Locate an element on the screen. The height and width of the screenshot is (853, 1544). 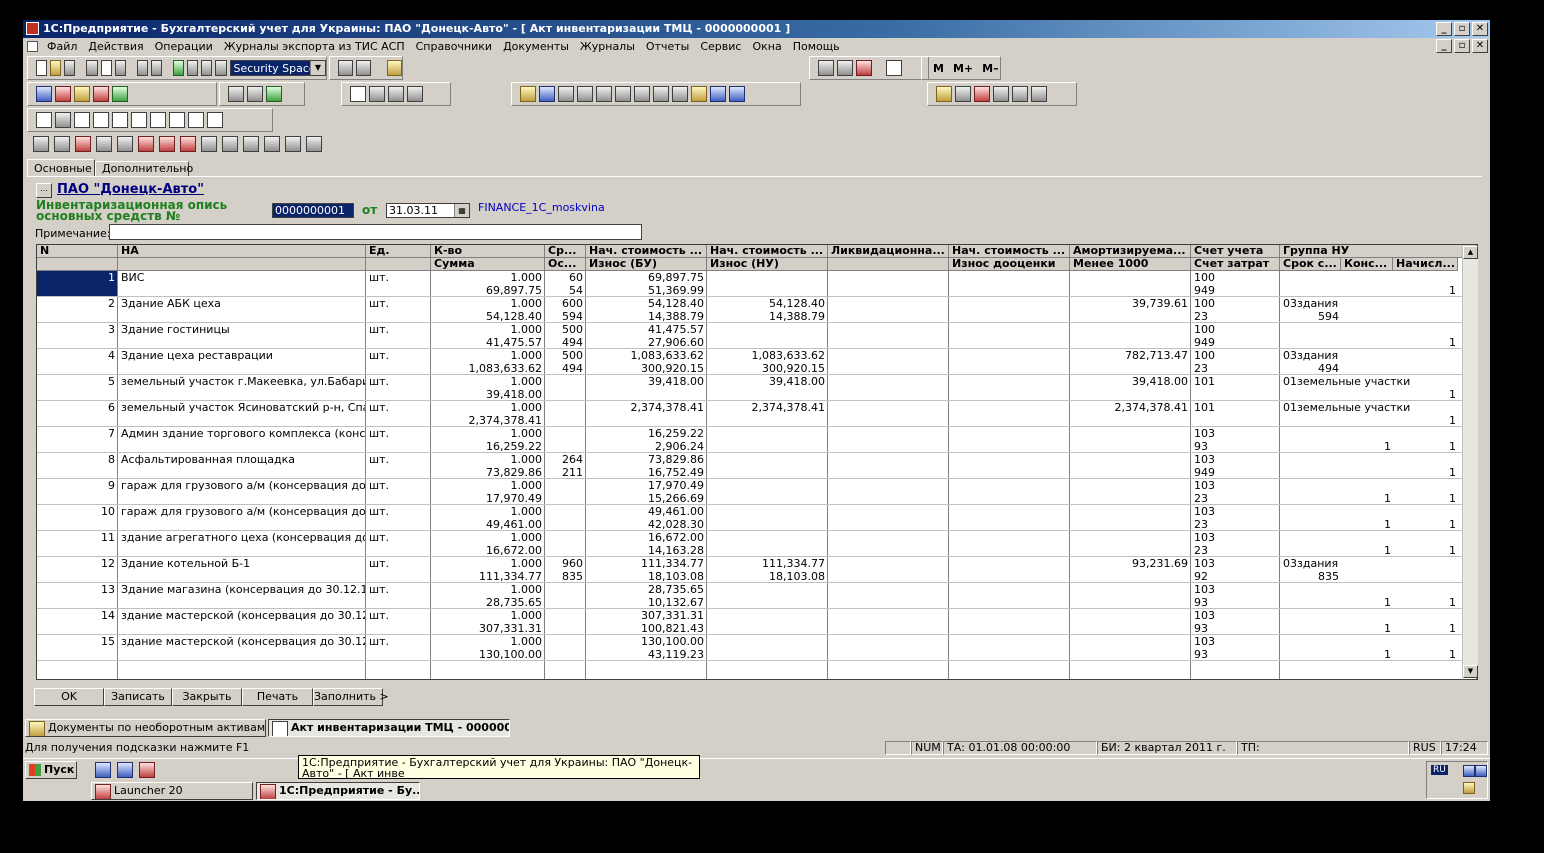
chart-down-icon is located at coordinates (680, 94).